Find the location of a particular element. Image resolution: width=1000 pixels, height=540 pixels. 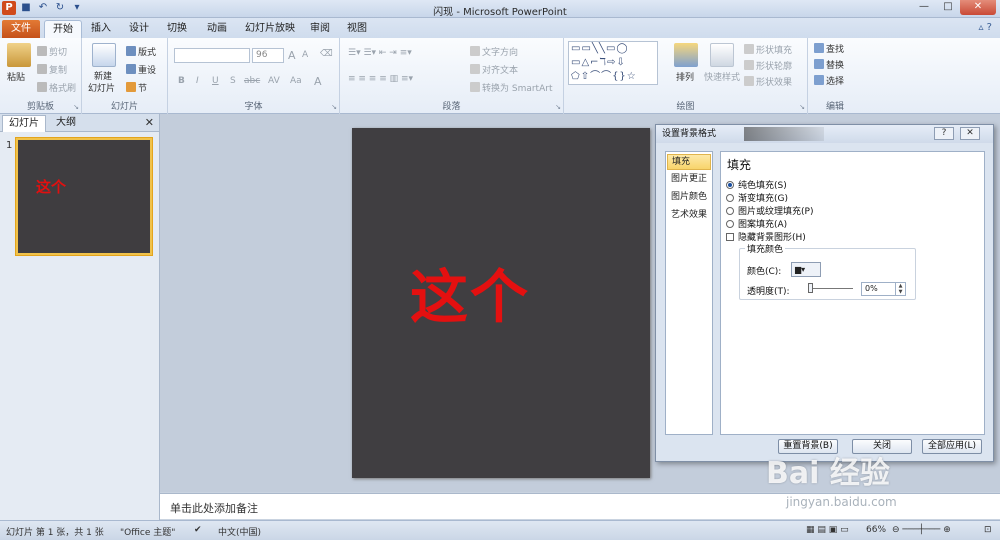

picture-fill-radio: 图片或纹理填充(P) is located at coordinates (769, 210).